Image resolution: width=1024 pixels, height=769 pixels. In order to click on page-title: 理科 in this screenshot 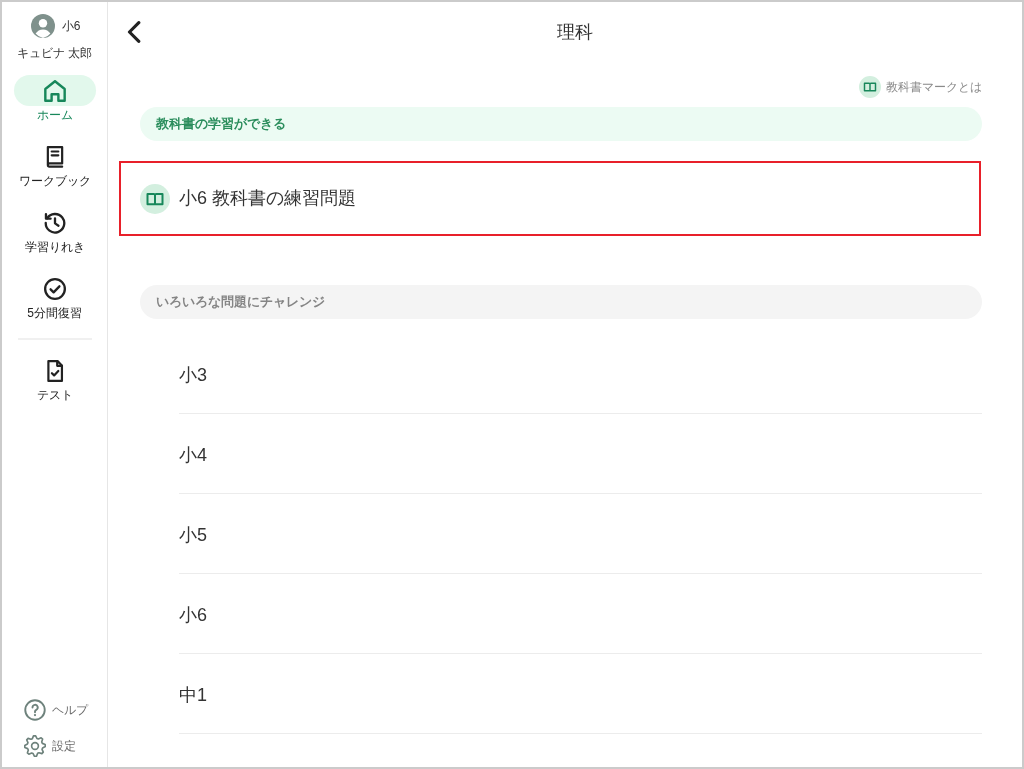, I will do `click(574, 32)`.